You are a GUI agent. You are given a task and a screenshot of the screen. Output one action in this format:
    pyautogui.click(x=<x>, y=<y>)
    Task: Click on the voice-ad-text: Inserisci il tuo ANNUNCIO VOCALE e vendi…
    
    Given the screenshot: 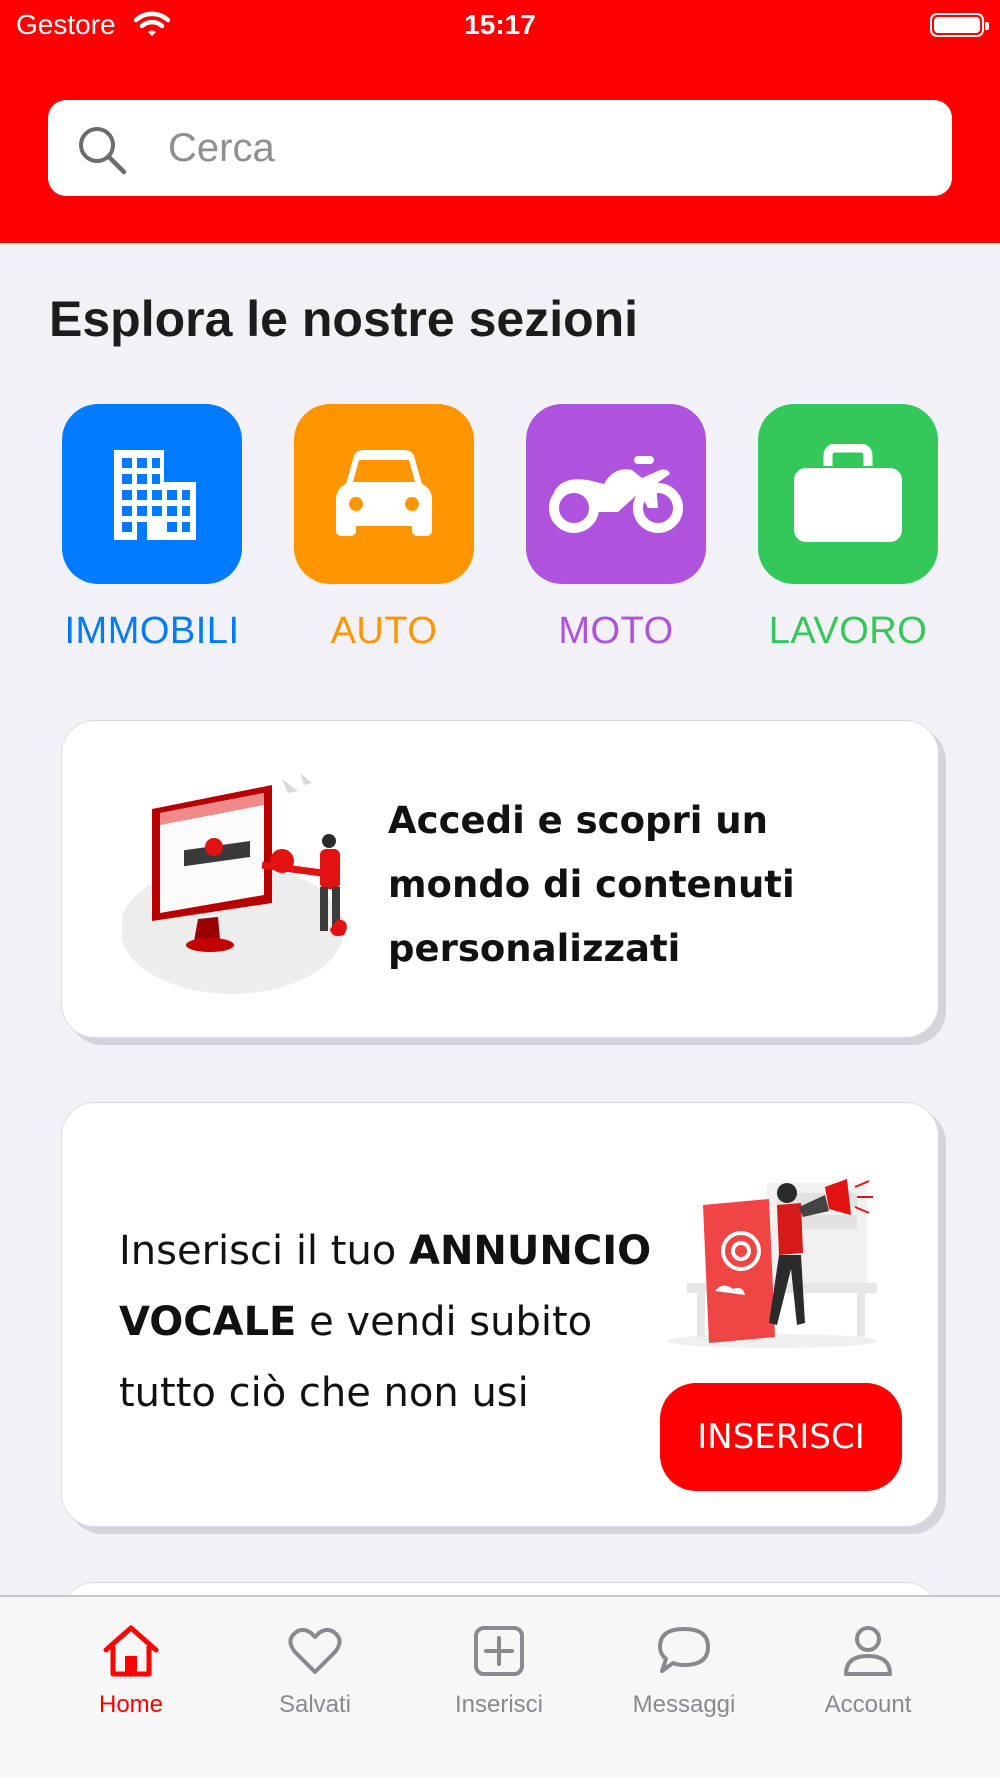 What is the action you would take?
    pyautogui.click(x=389, y=1322)
    